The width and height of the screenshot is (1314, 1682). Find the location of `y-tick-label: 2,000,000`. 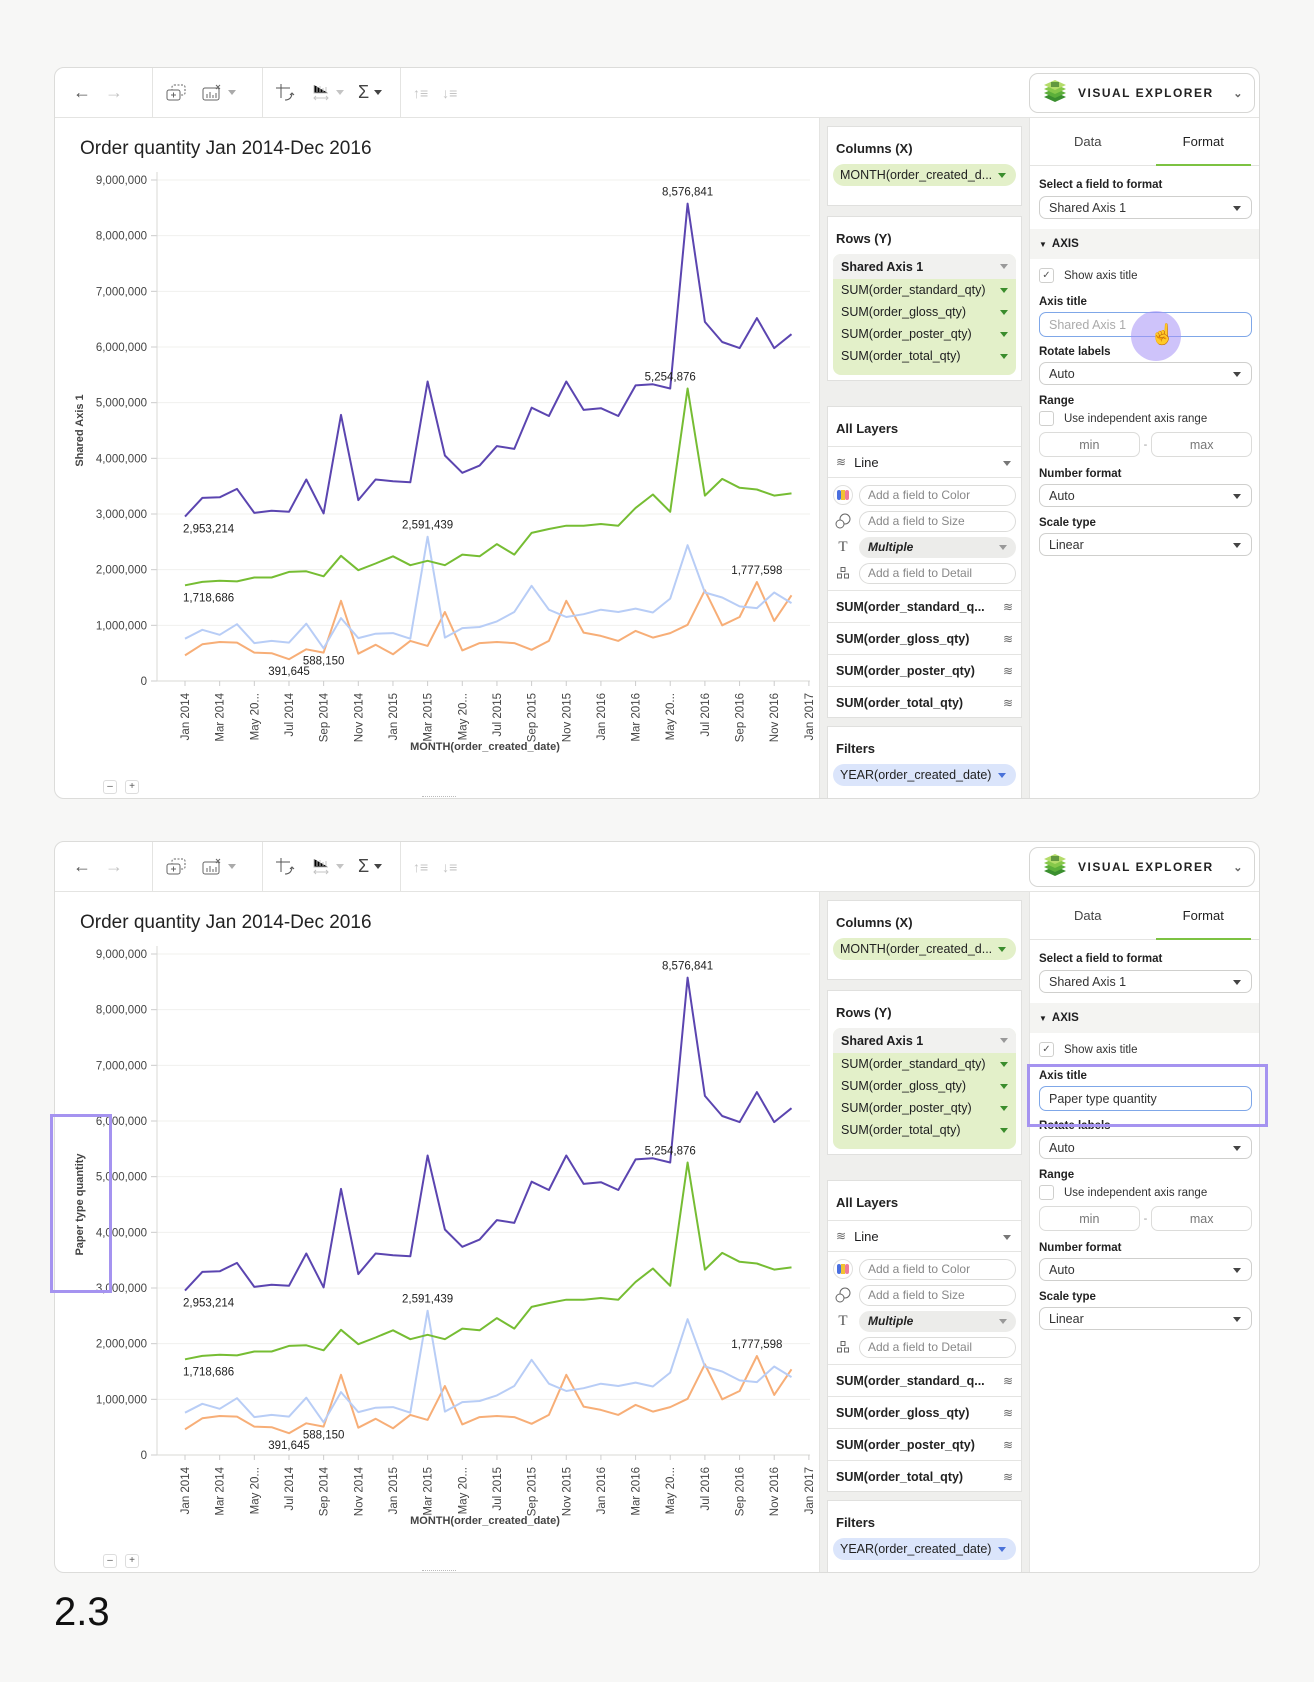

y-tick-label: 2,000,000 is located at coordinates (121, 571).